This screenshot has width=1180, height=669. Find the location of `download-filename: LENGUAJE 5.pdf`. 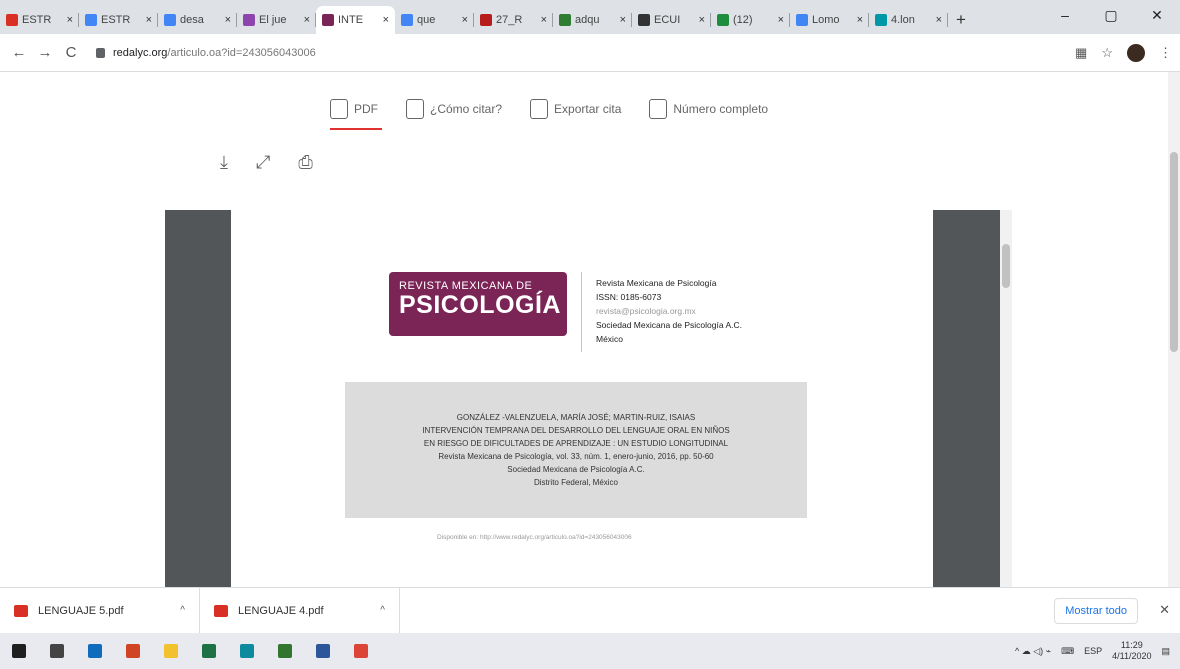

download-filename: LENGUAJE 5.pdf is located at coordinates (81, 610).